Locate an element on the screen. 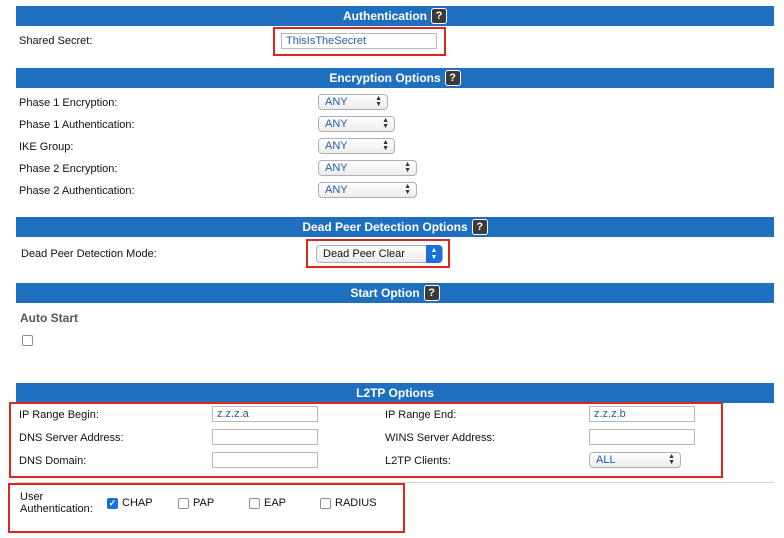  ike-group-label: IKE Group: is located at coordinates (46, 147).